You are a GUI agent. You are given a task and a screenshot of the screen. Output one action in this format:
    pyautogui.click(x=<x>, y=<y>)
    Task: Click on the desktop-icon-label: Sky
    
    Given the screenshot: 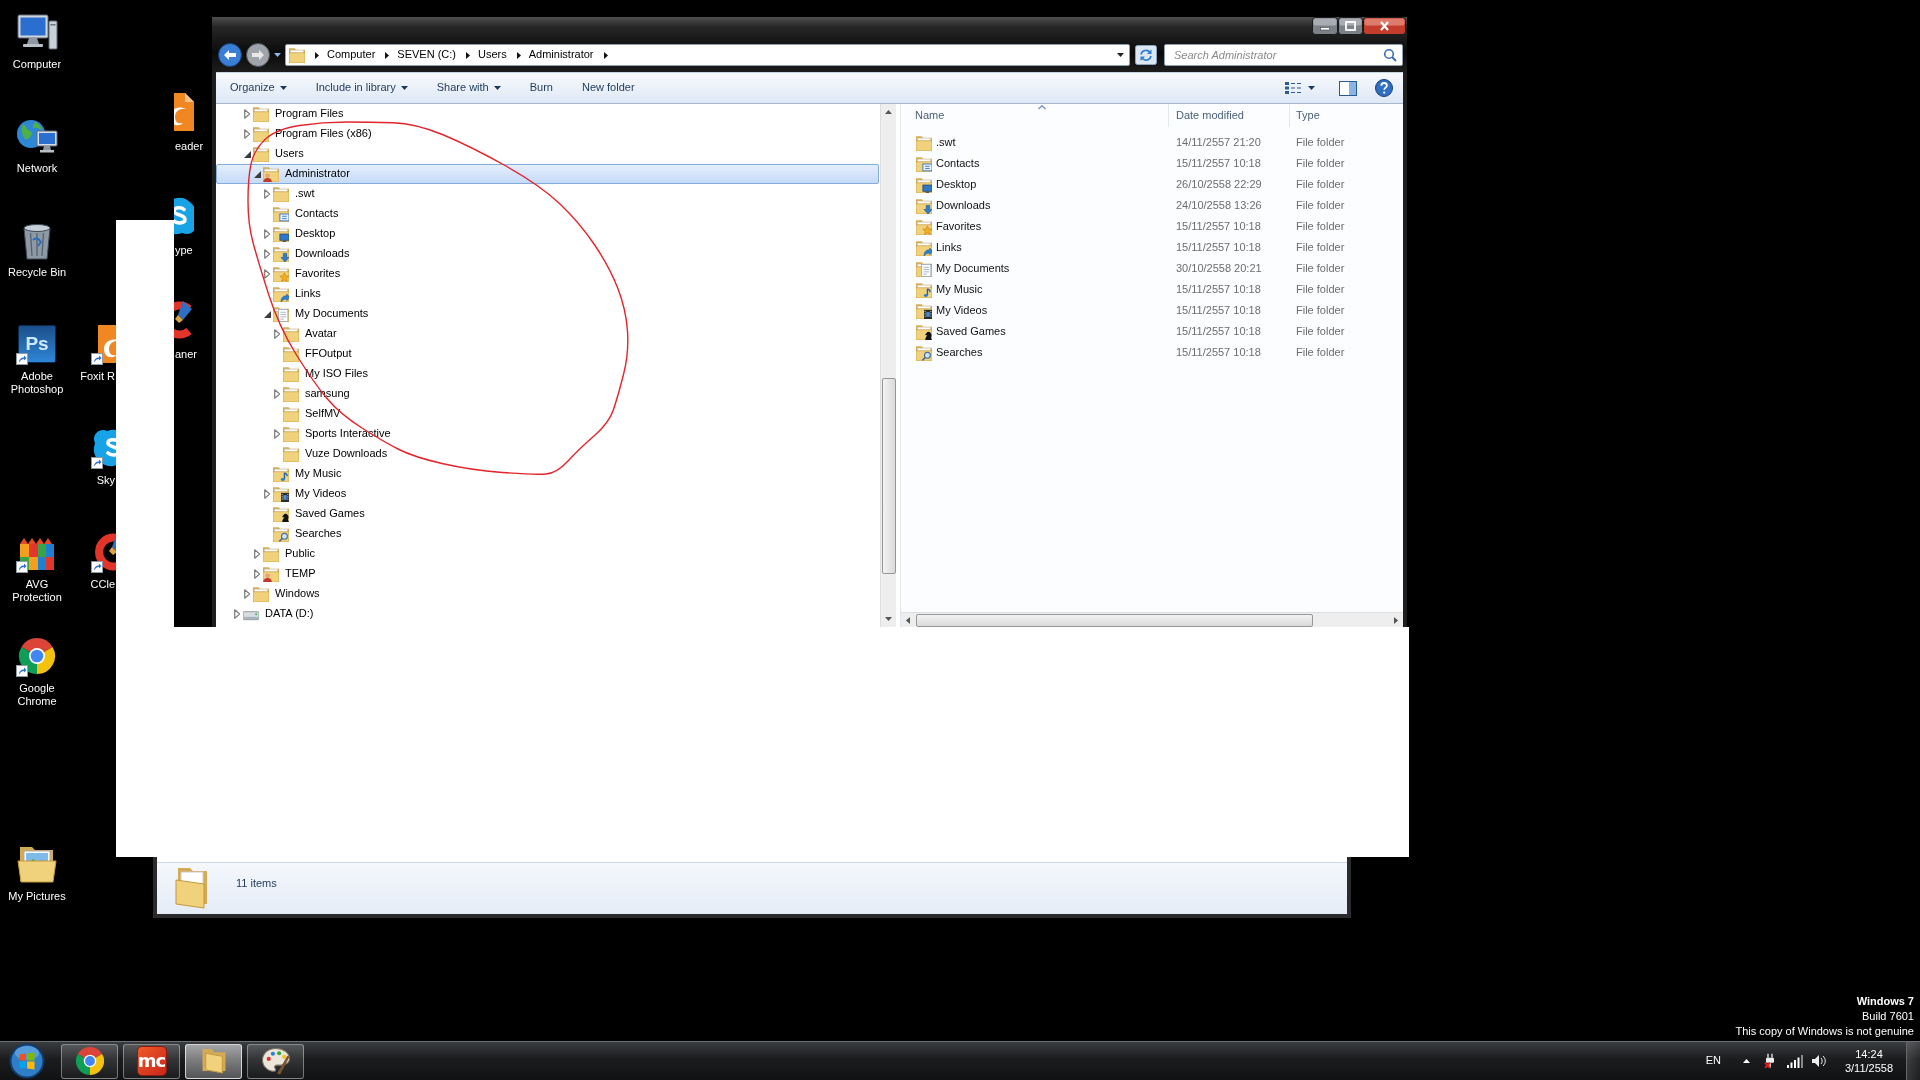 What is the action you would take?
    pyautogui.click(x=105, y=480)
    